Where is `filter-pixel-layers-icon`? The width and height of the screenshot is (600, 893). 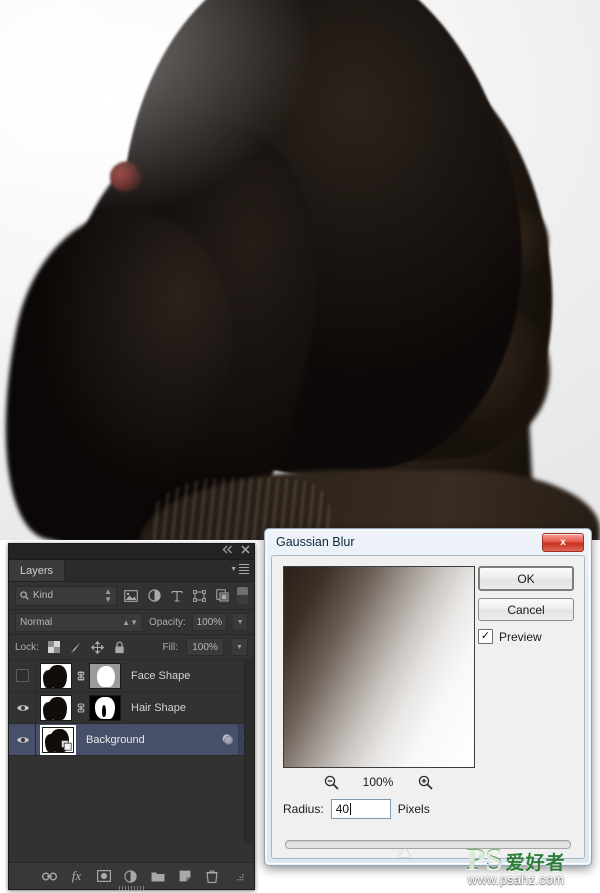 filter-pixel-layers-icon is located at coordinates (131, 595).